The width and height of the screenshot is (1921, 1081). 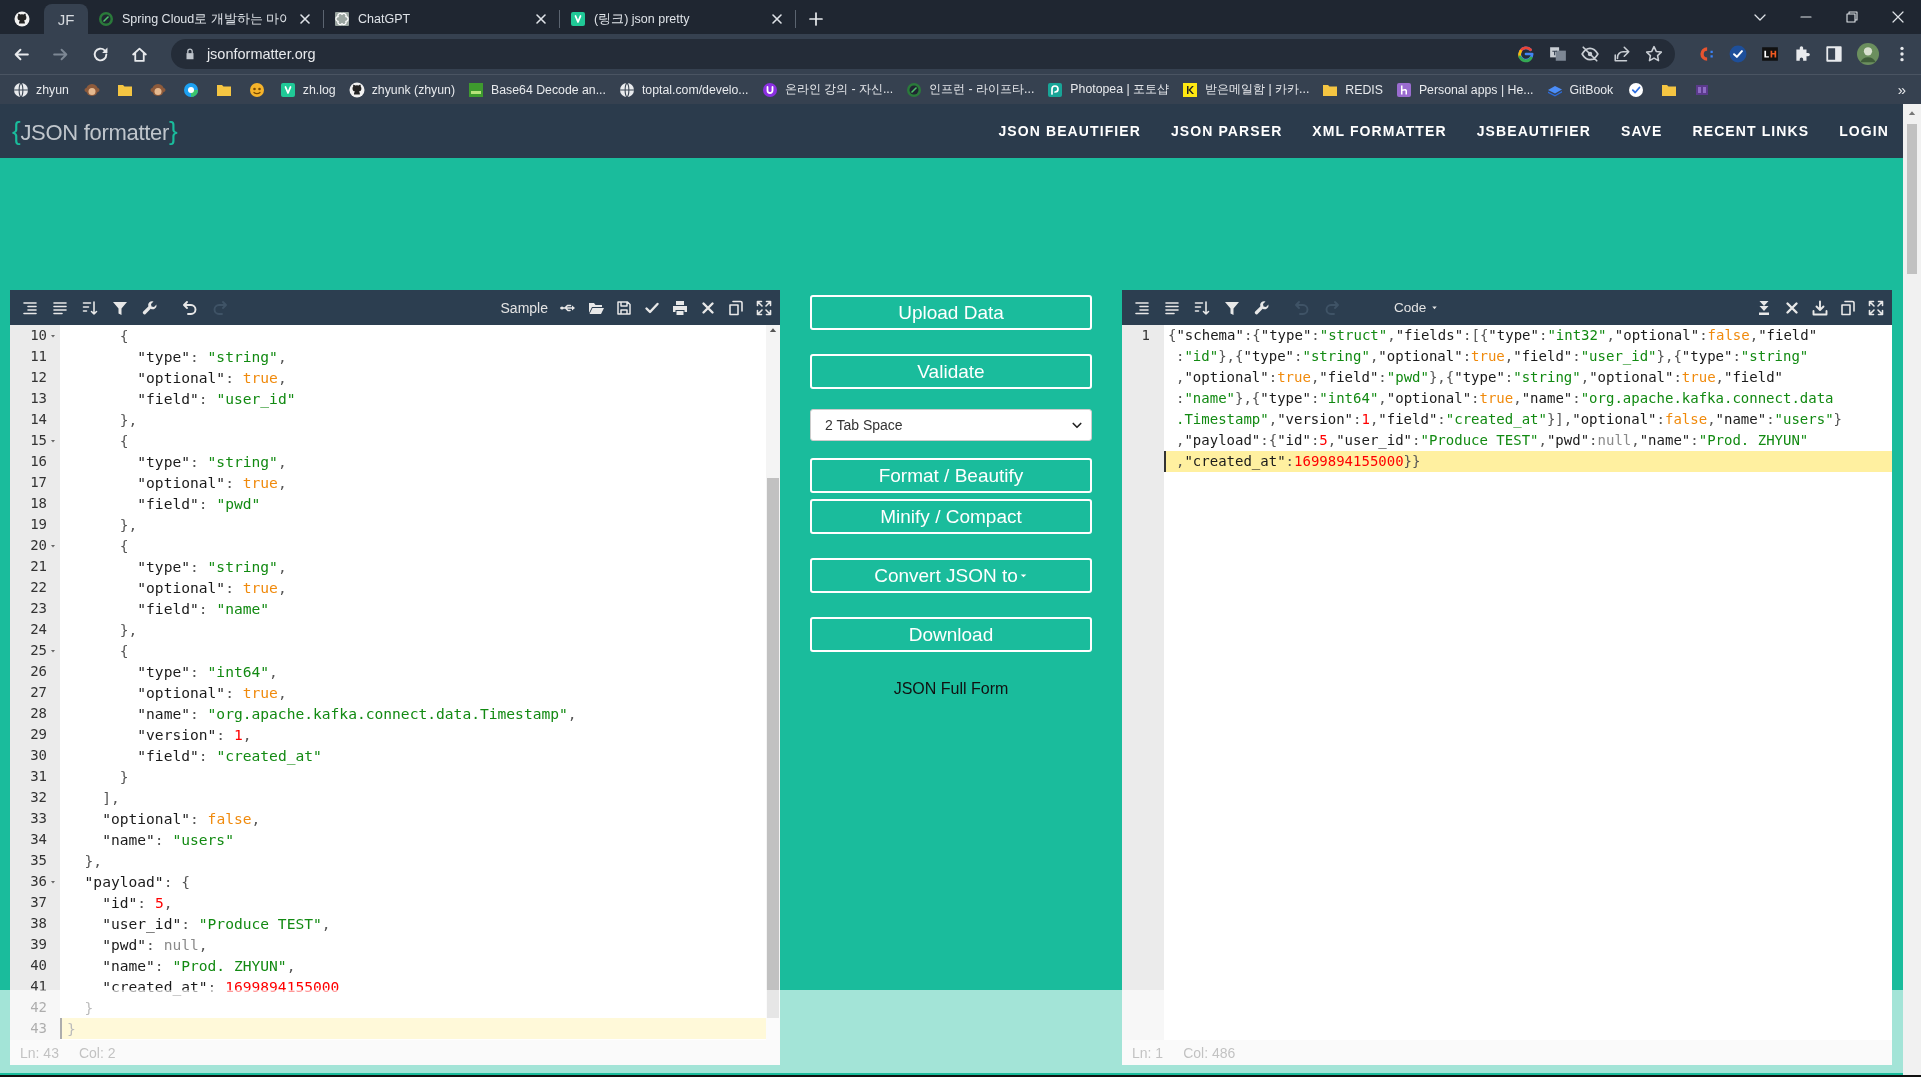 I want to click on code-line: "optional": true,, so click(x=212, y=483).